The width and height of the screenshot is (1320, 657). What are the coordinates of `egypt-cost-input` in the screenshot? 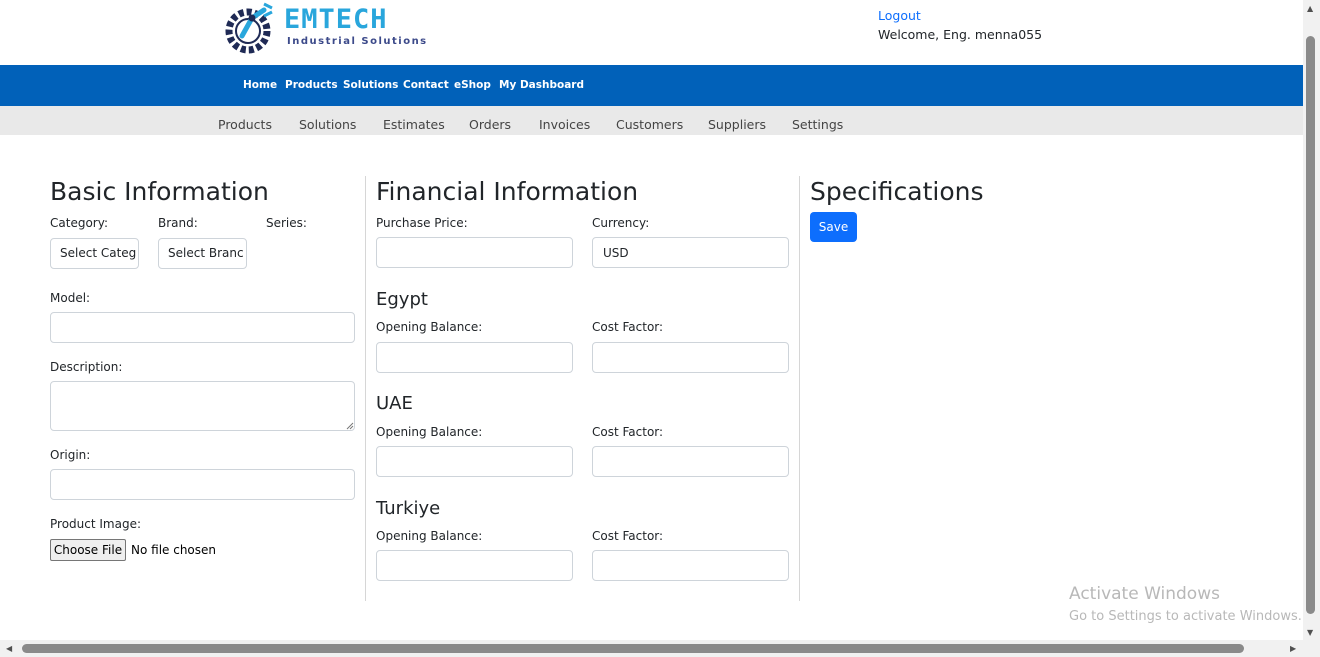 It's located at (690, 357).